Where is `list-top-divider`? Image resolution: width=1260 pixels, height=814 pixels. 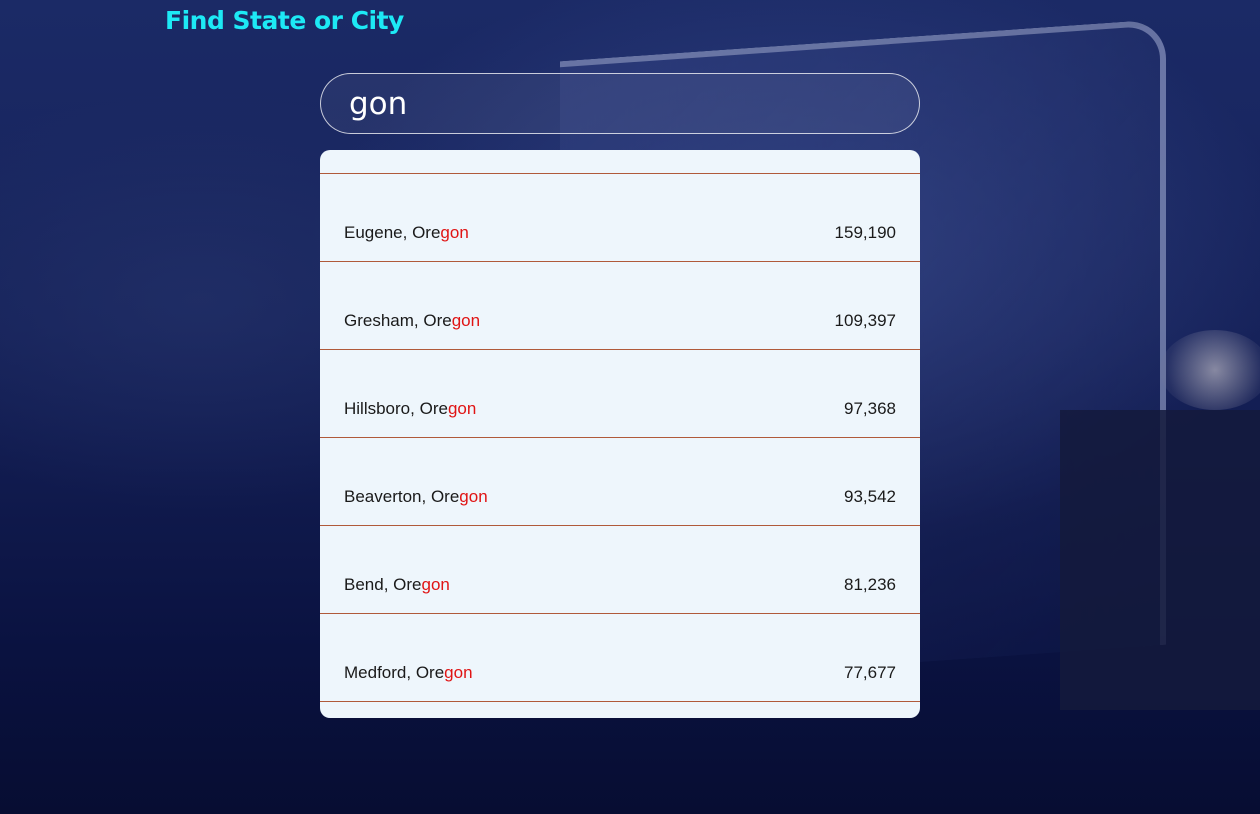 list-top-divider is located at coordinates (620, 162).